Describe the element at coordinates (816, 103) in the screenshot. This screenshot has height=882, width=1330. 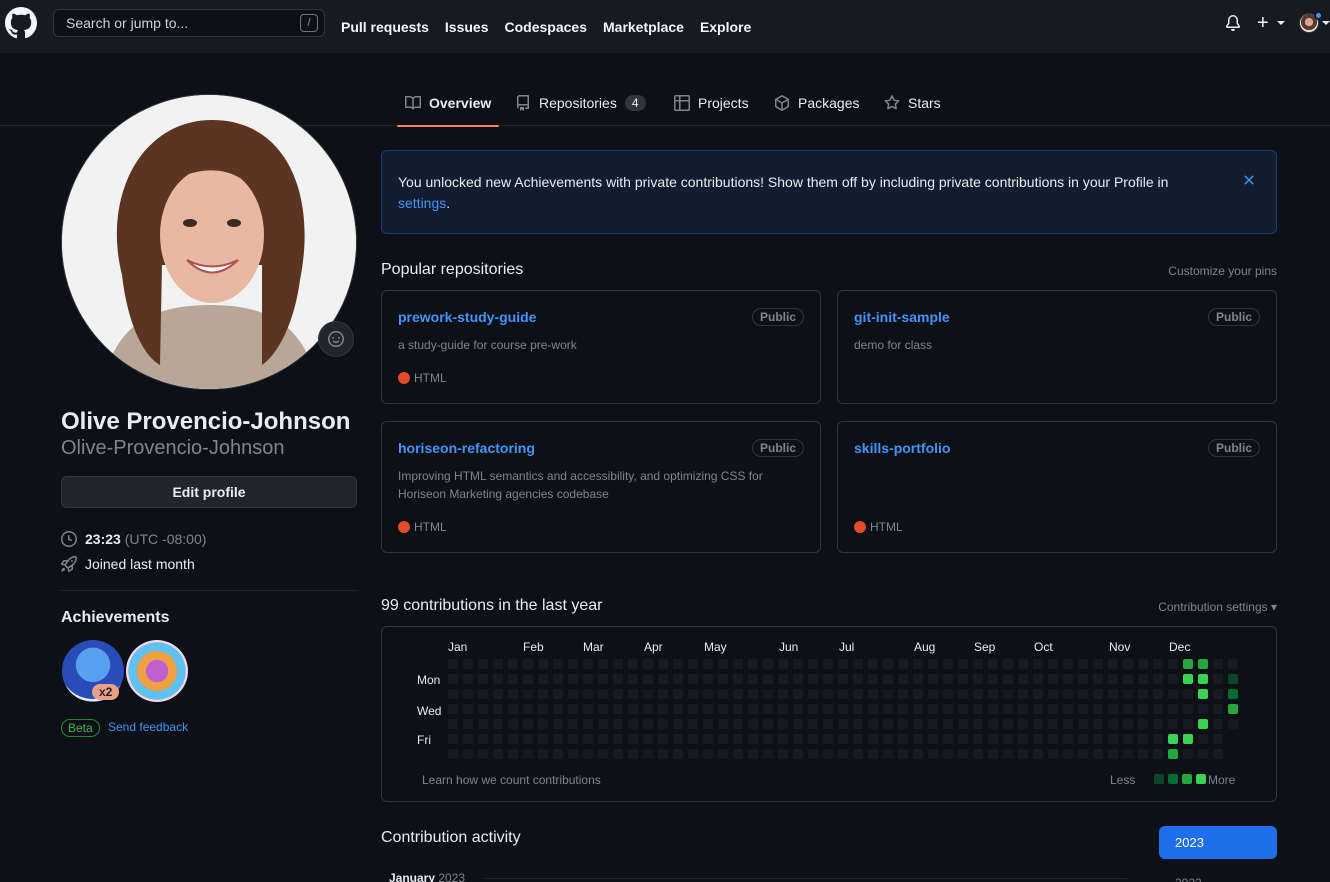
I see `tab-packages: Packages` at that location.